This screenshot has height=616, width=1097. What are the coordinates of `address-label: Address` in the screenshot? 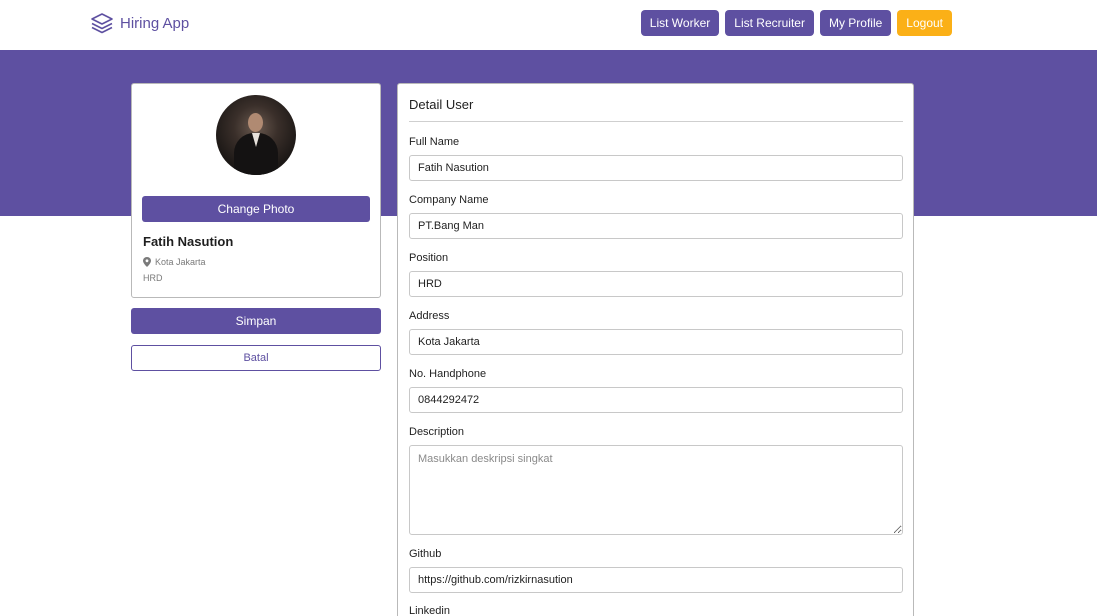 It's located at (429, 316).